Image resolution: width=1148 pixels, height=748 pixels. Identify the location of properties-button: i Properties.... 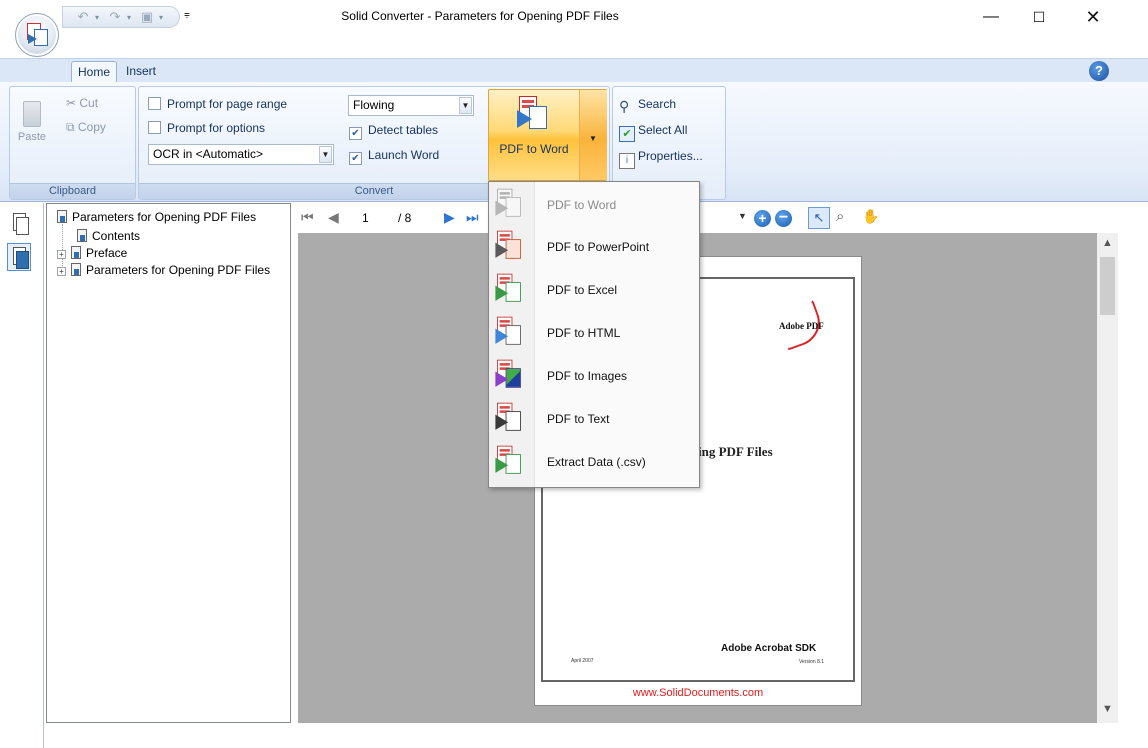
(661, 157).